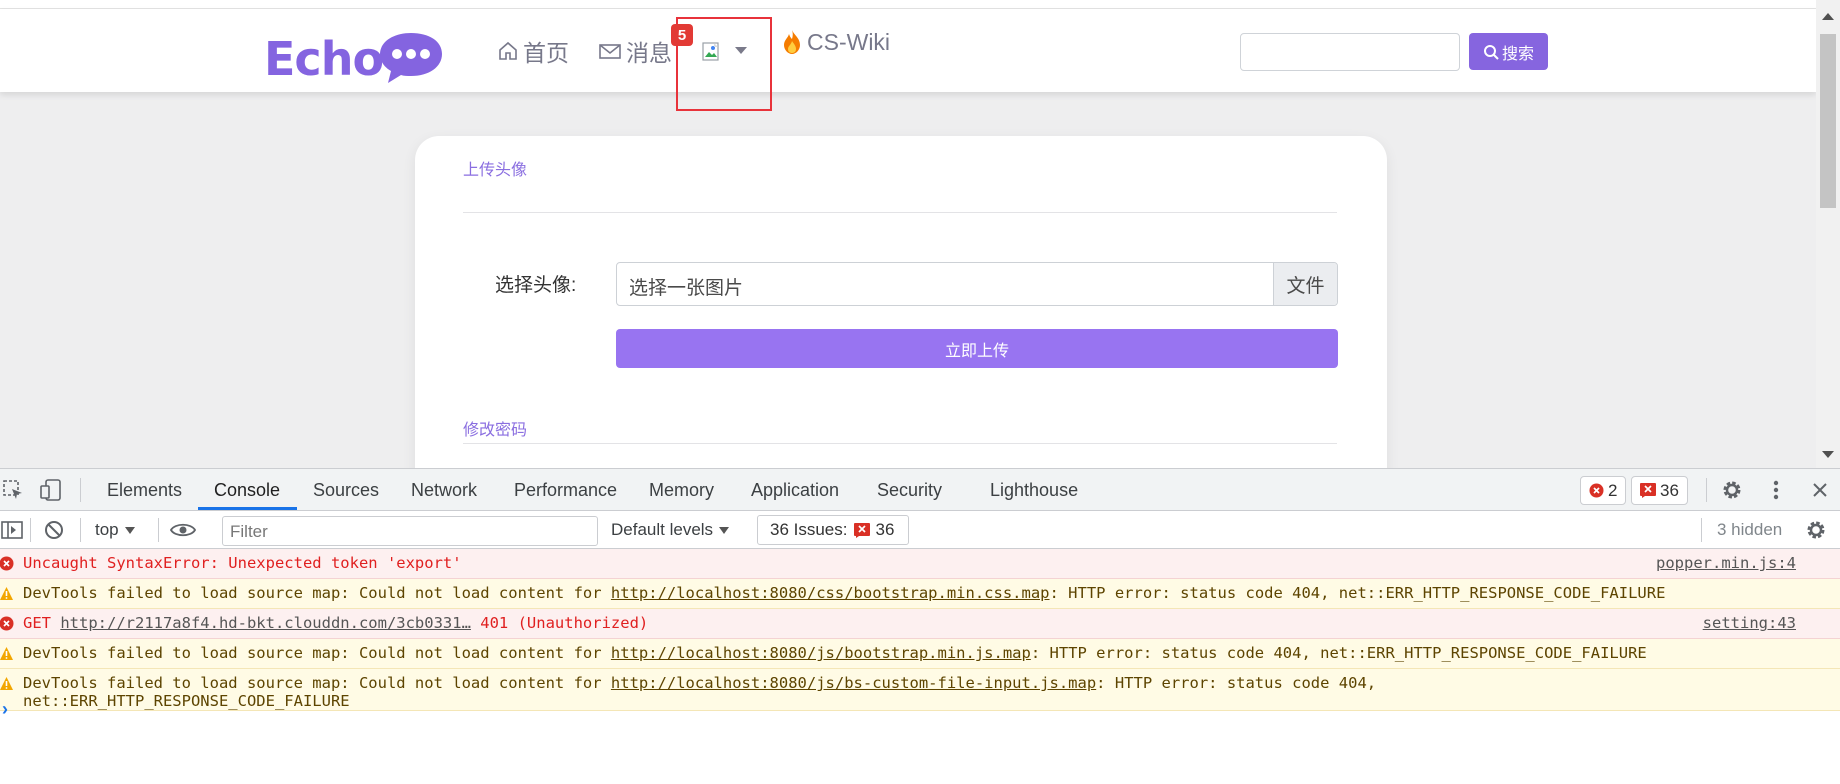 This screenshot has height=784, width=1840. I want to click on context-selector: top, so click(115, 530).